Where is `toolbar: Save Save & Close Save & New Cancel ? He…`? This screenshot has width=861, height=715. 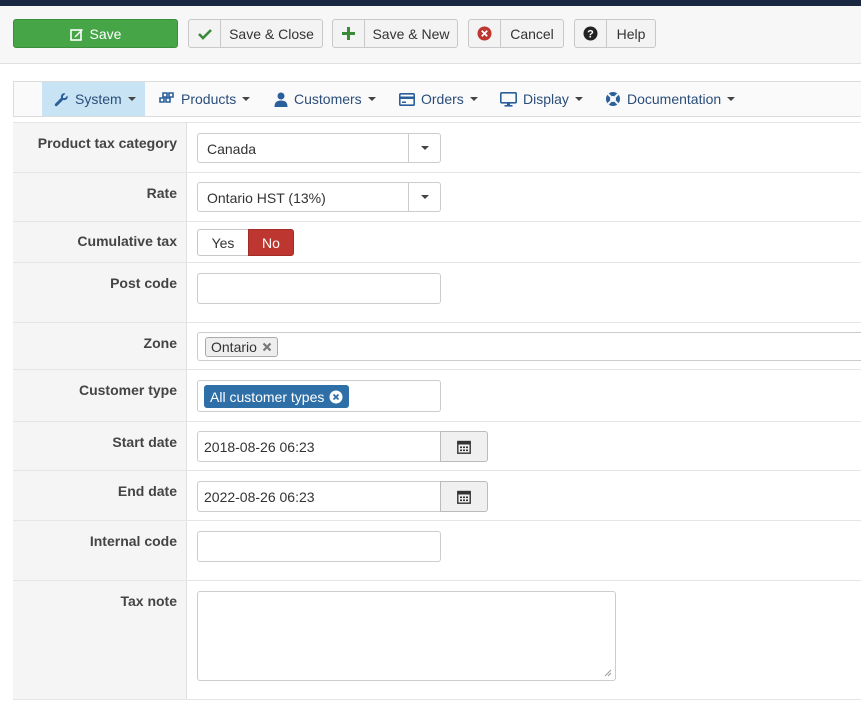 toolbar: Save Save & Close Save & New Cancel ? He… is located at coordinates (430, 35).